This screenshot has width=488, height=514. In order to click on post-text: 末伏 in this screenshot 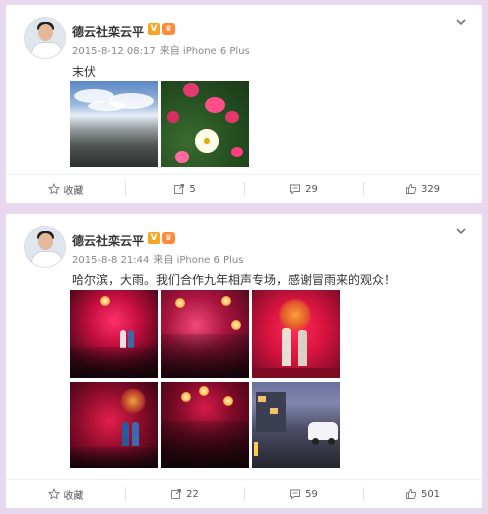, I will do `click(84, 72)`.